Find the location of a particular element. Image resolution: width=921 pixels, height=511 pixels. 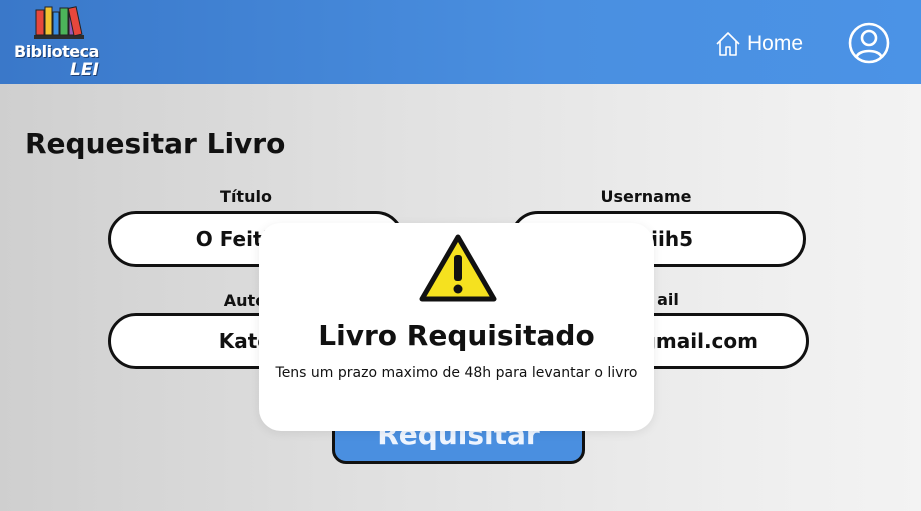

brand-logo: Biblioteca LEI is located at coordinates (60, 42).